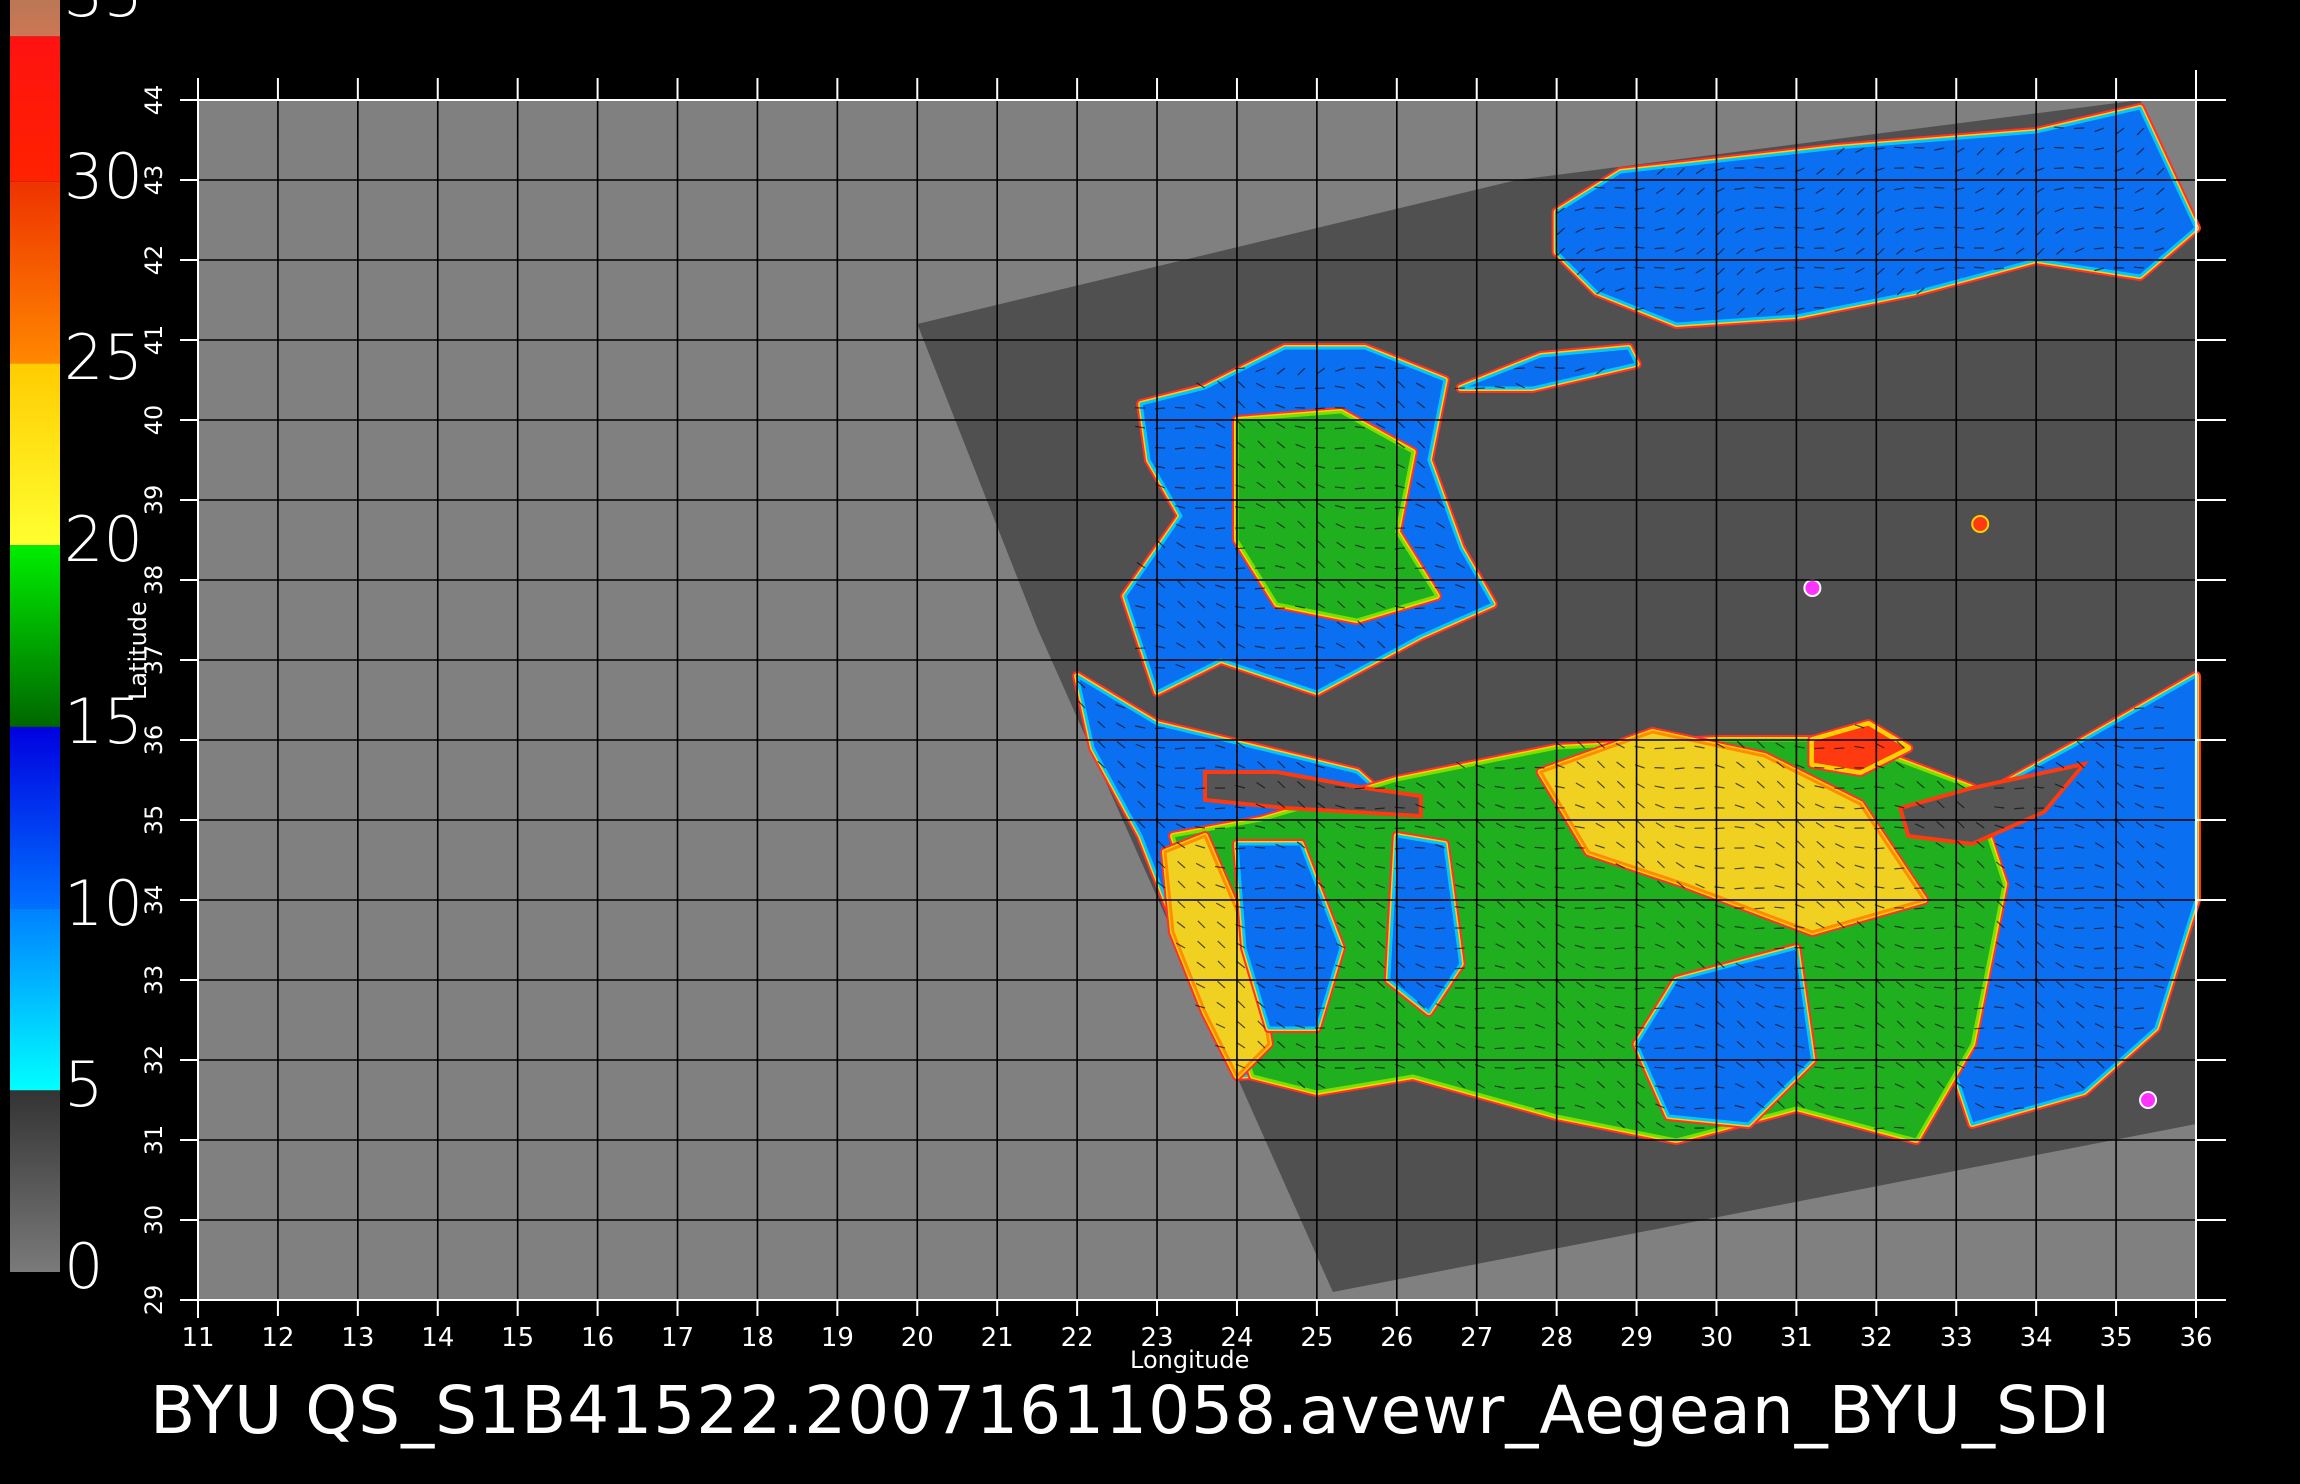 The width and height of the screenshot is (2300, 1484). What do you see at coordinates (103, 904) in the screenshot?
I see `colorbar-tick-label: 10` at bounding box center [103, 904].